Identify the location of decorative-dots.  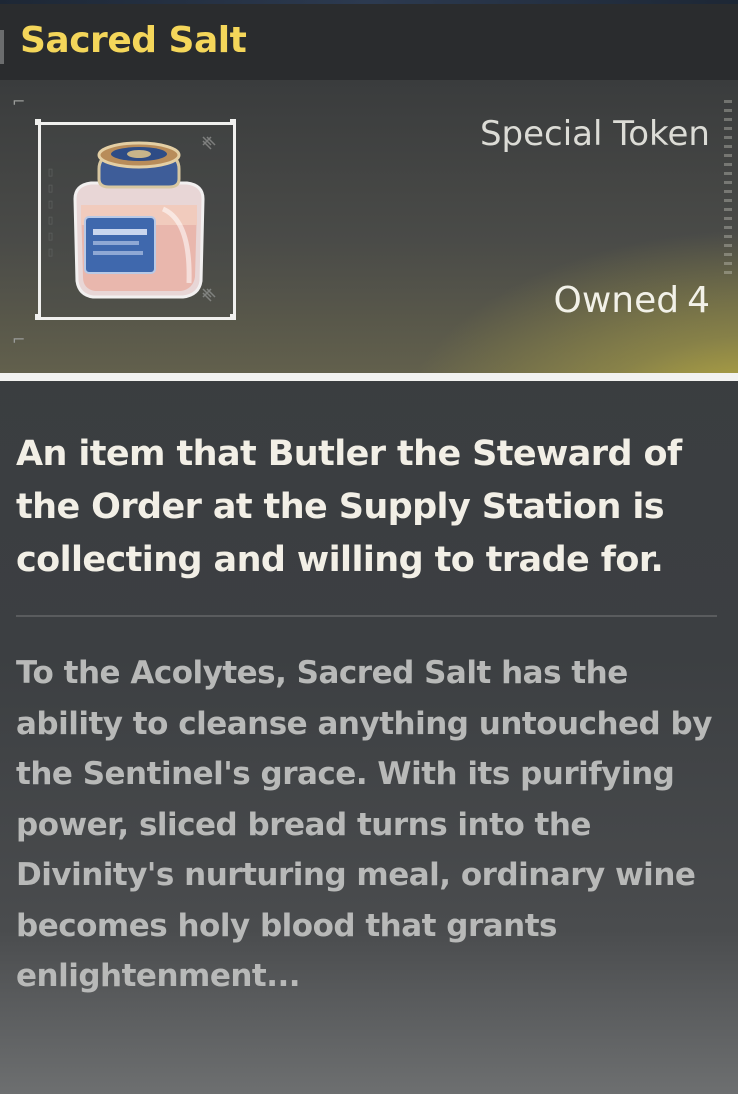
(728, 190).